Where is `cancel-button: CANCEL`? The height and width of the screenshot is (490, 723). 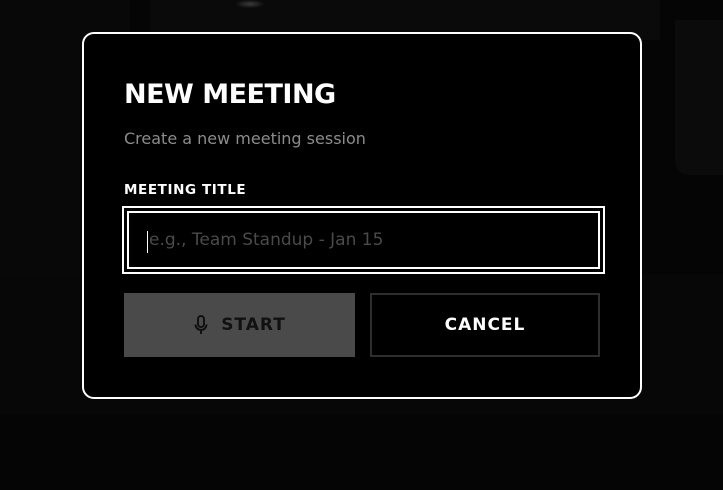
cancel-button: CANCEL is located at coordinates (485, 325).